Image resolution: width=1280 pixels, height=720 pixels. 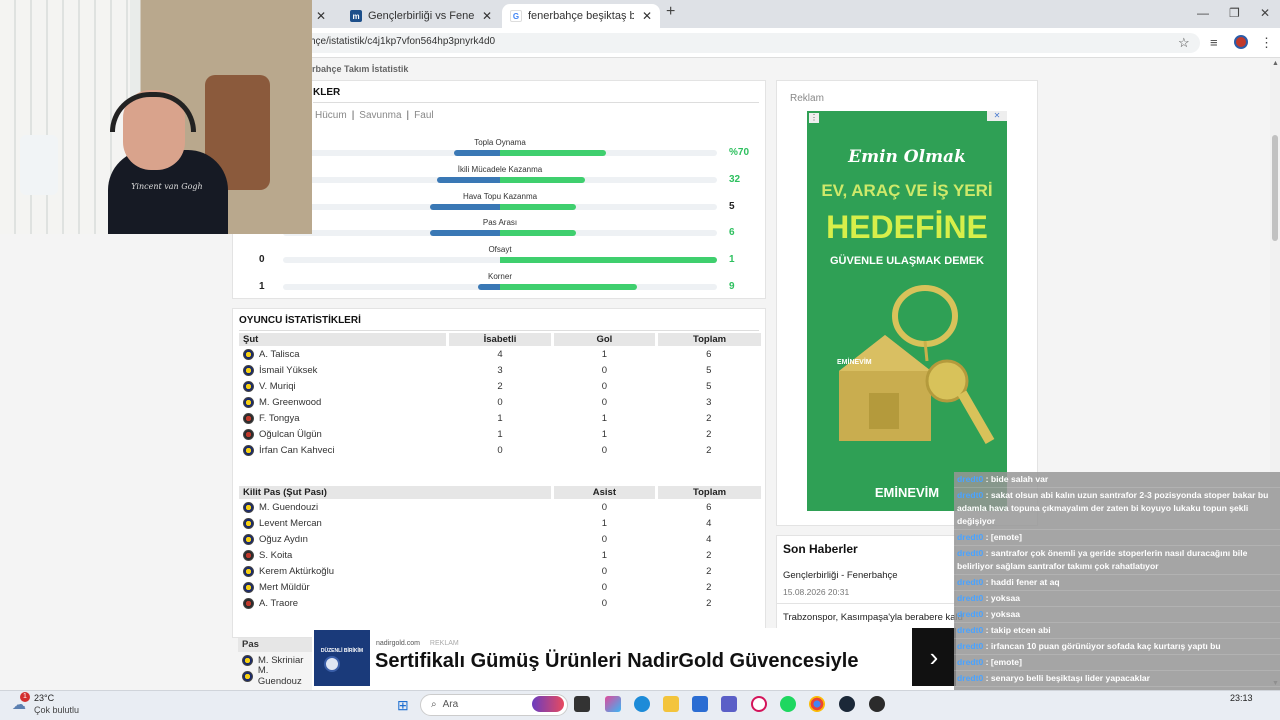 I want to click on player-name: İrfan Can Kahveci, so click(x=343, y=450).